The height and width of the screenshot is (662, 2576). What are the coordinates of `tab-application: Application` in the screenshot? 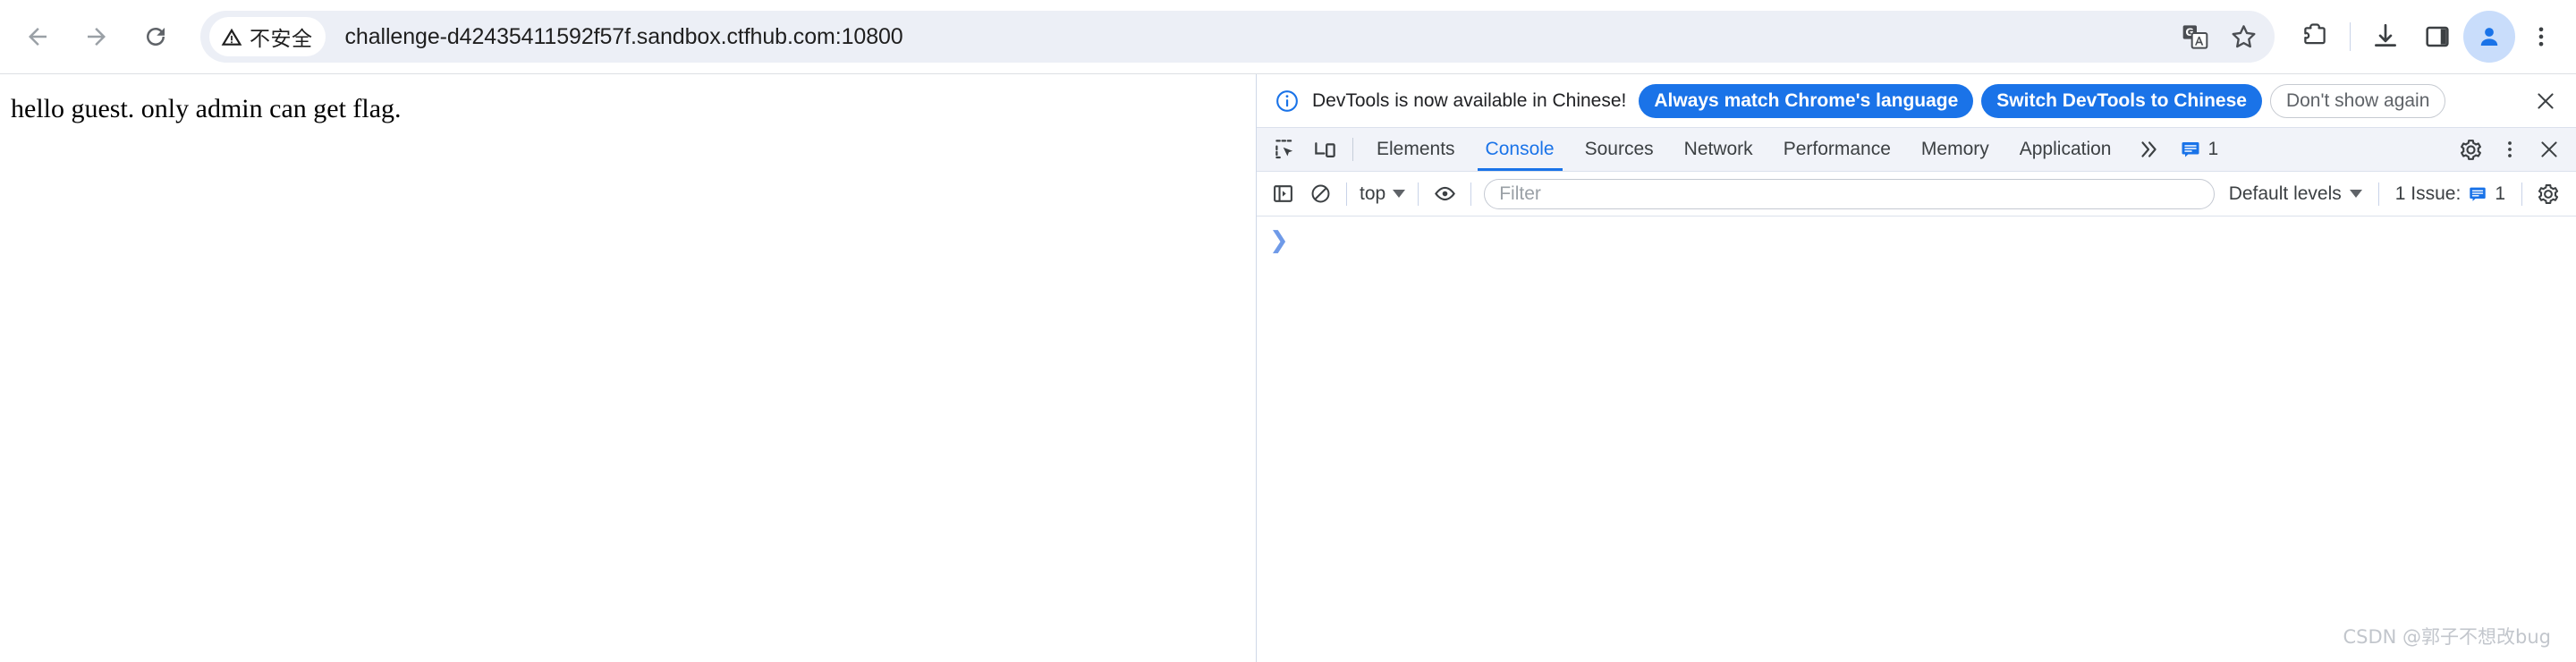 It's located at (2065, 149).